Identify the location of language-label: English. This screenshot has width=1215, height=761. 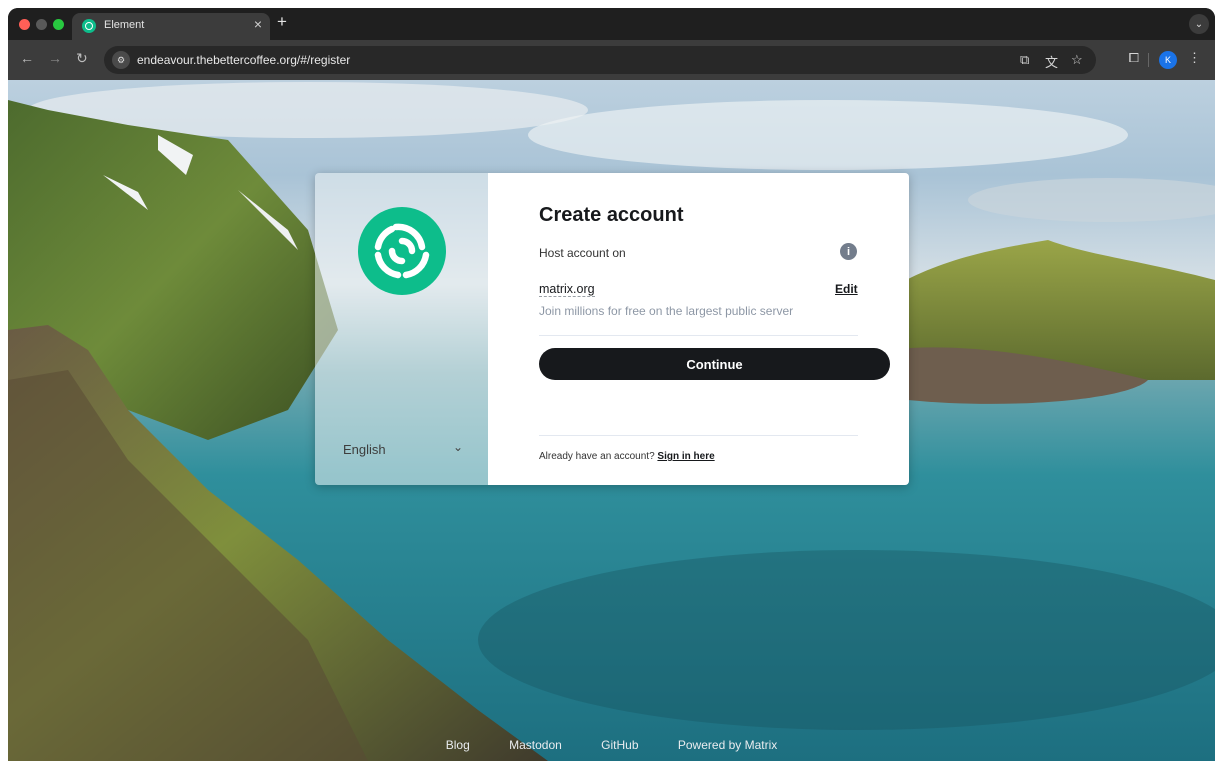
(364, 449).